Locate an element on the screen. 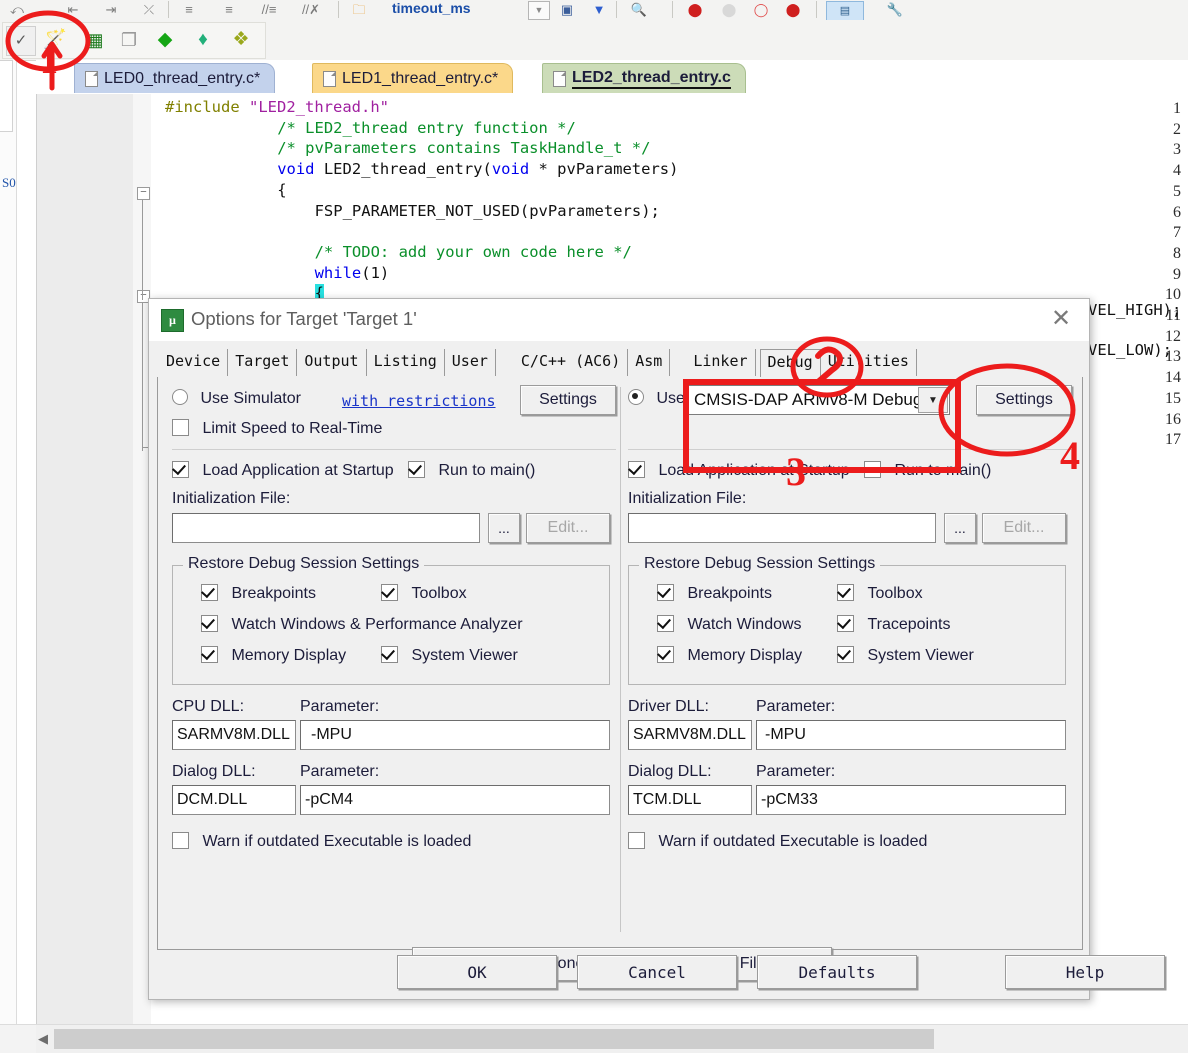 This screenshot has width=1188, height=1053. editor-hscrollbar: ◀ is located at coordinates (612, 1038).